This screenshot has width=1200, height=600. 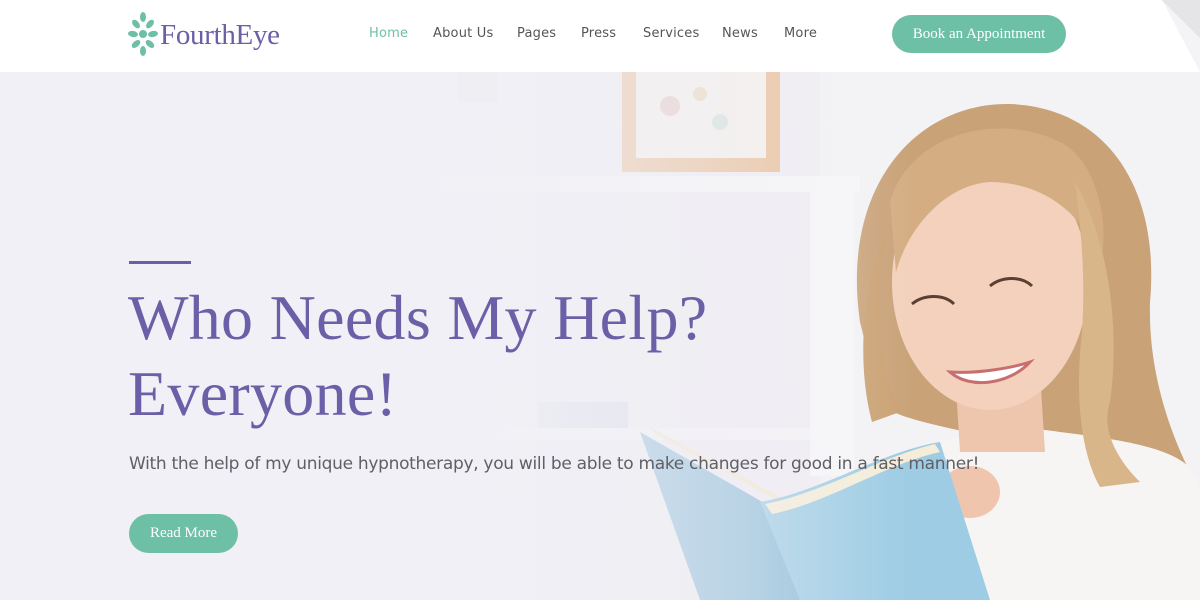 What do you see at coordinates (143, 34) in the screenshot?
I see `leaf-cluster-icon` at bounding box center [143, 34].